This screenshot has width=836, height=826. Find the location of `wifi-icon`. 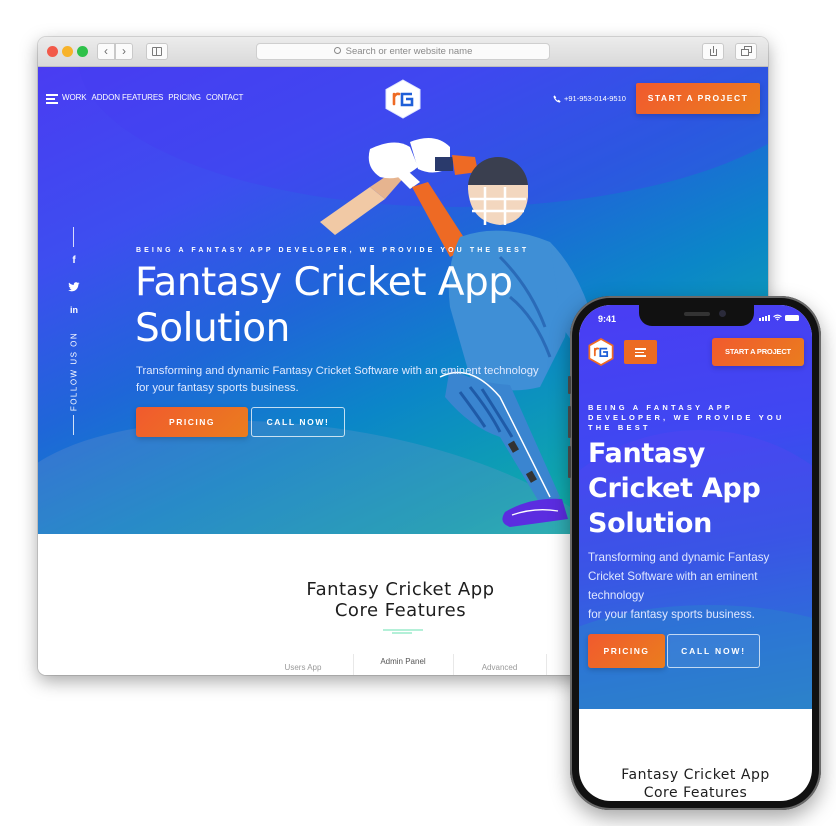

wifi-icon is located at coordinates (777, 317).